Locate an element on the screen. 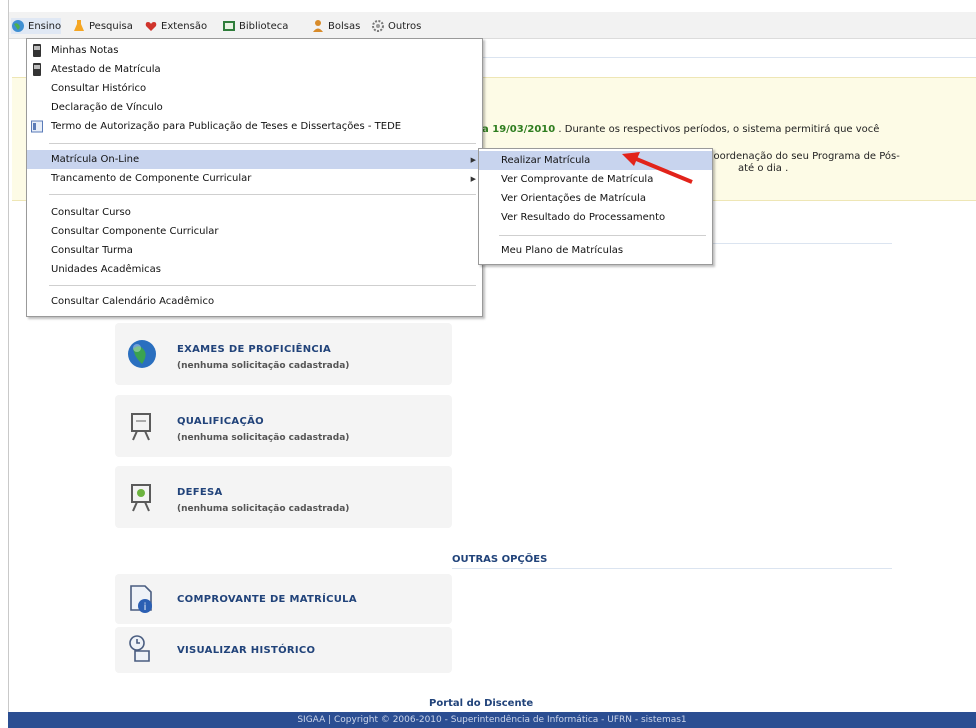  card-title: Defesa is located at coordinates (200, 492).